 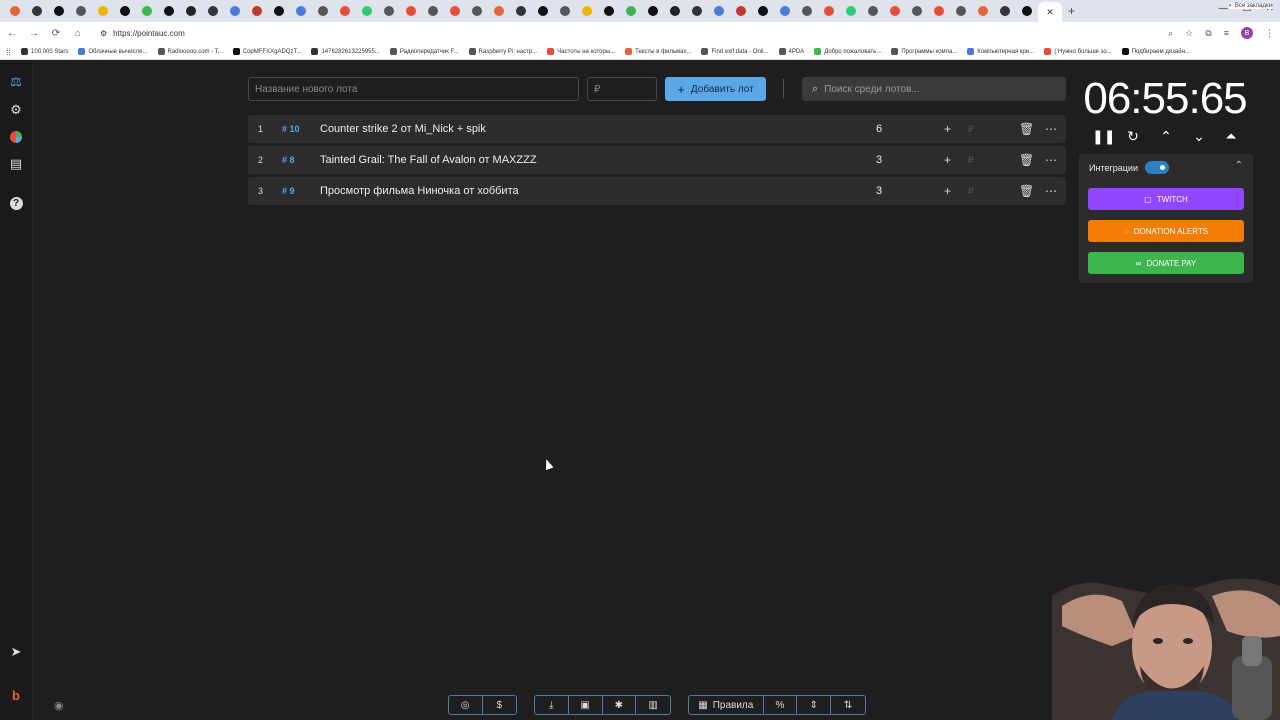 I want to click on pause-icon: ❚❚, so click(x=1103, y=136).